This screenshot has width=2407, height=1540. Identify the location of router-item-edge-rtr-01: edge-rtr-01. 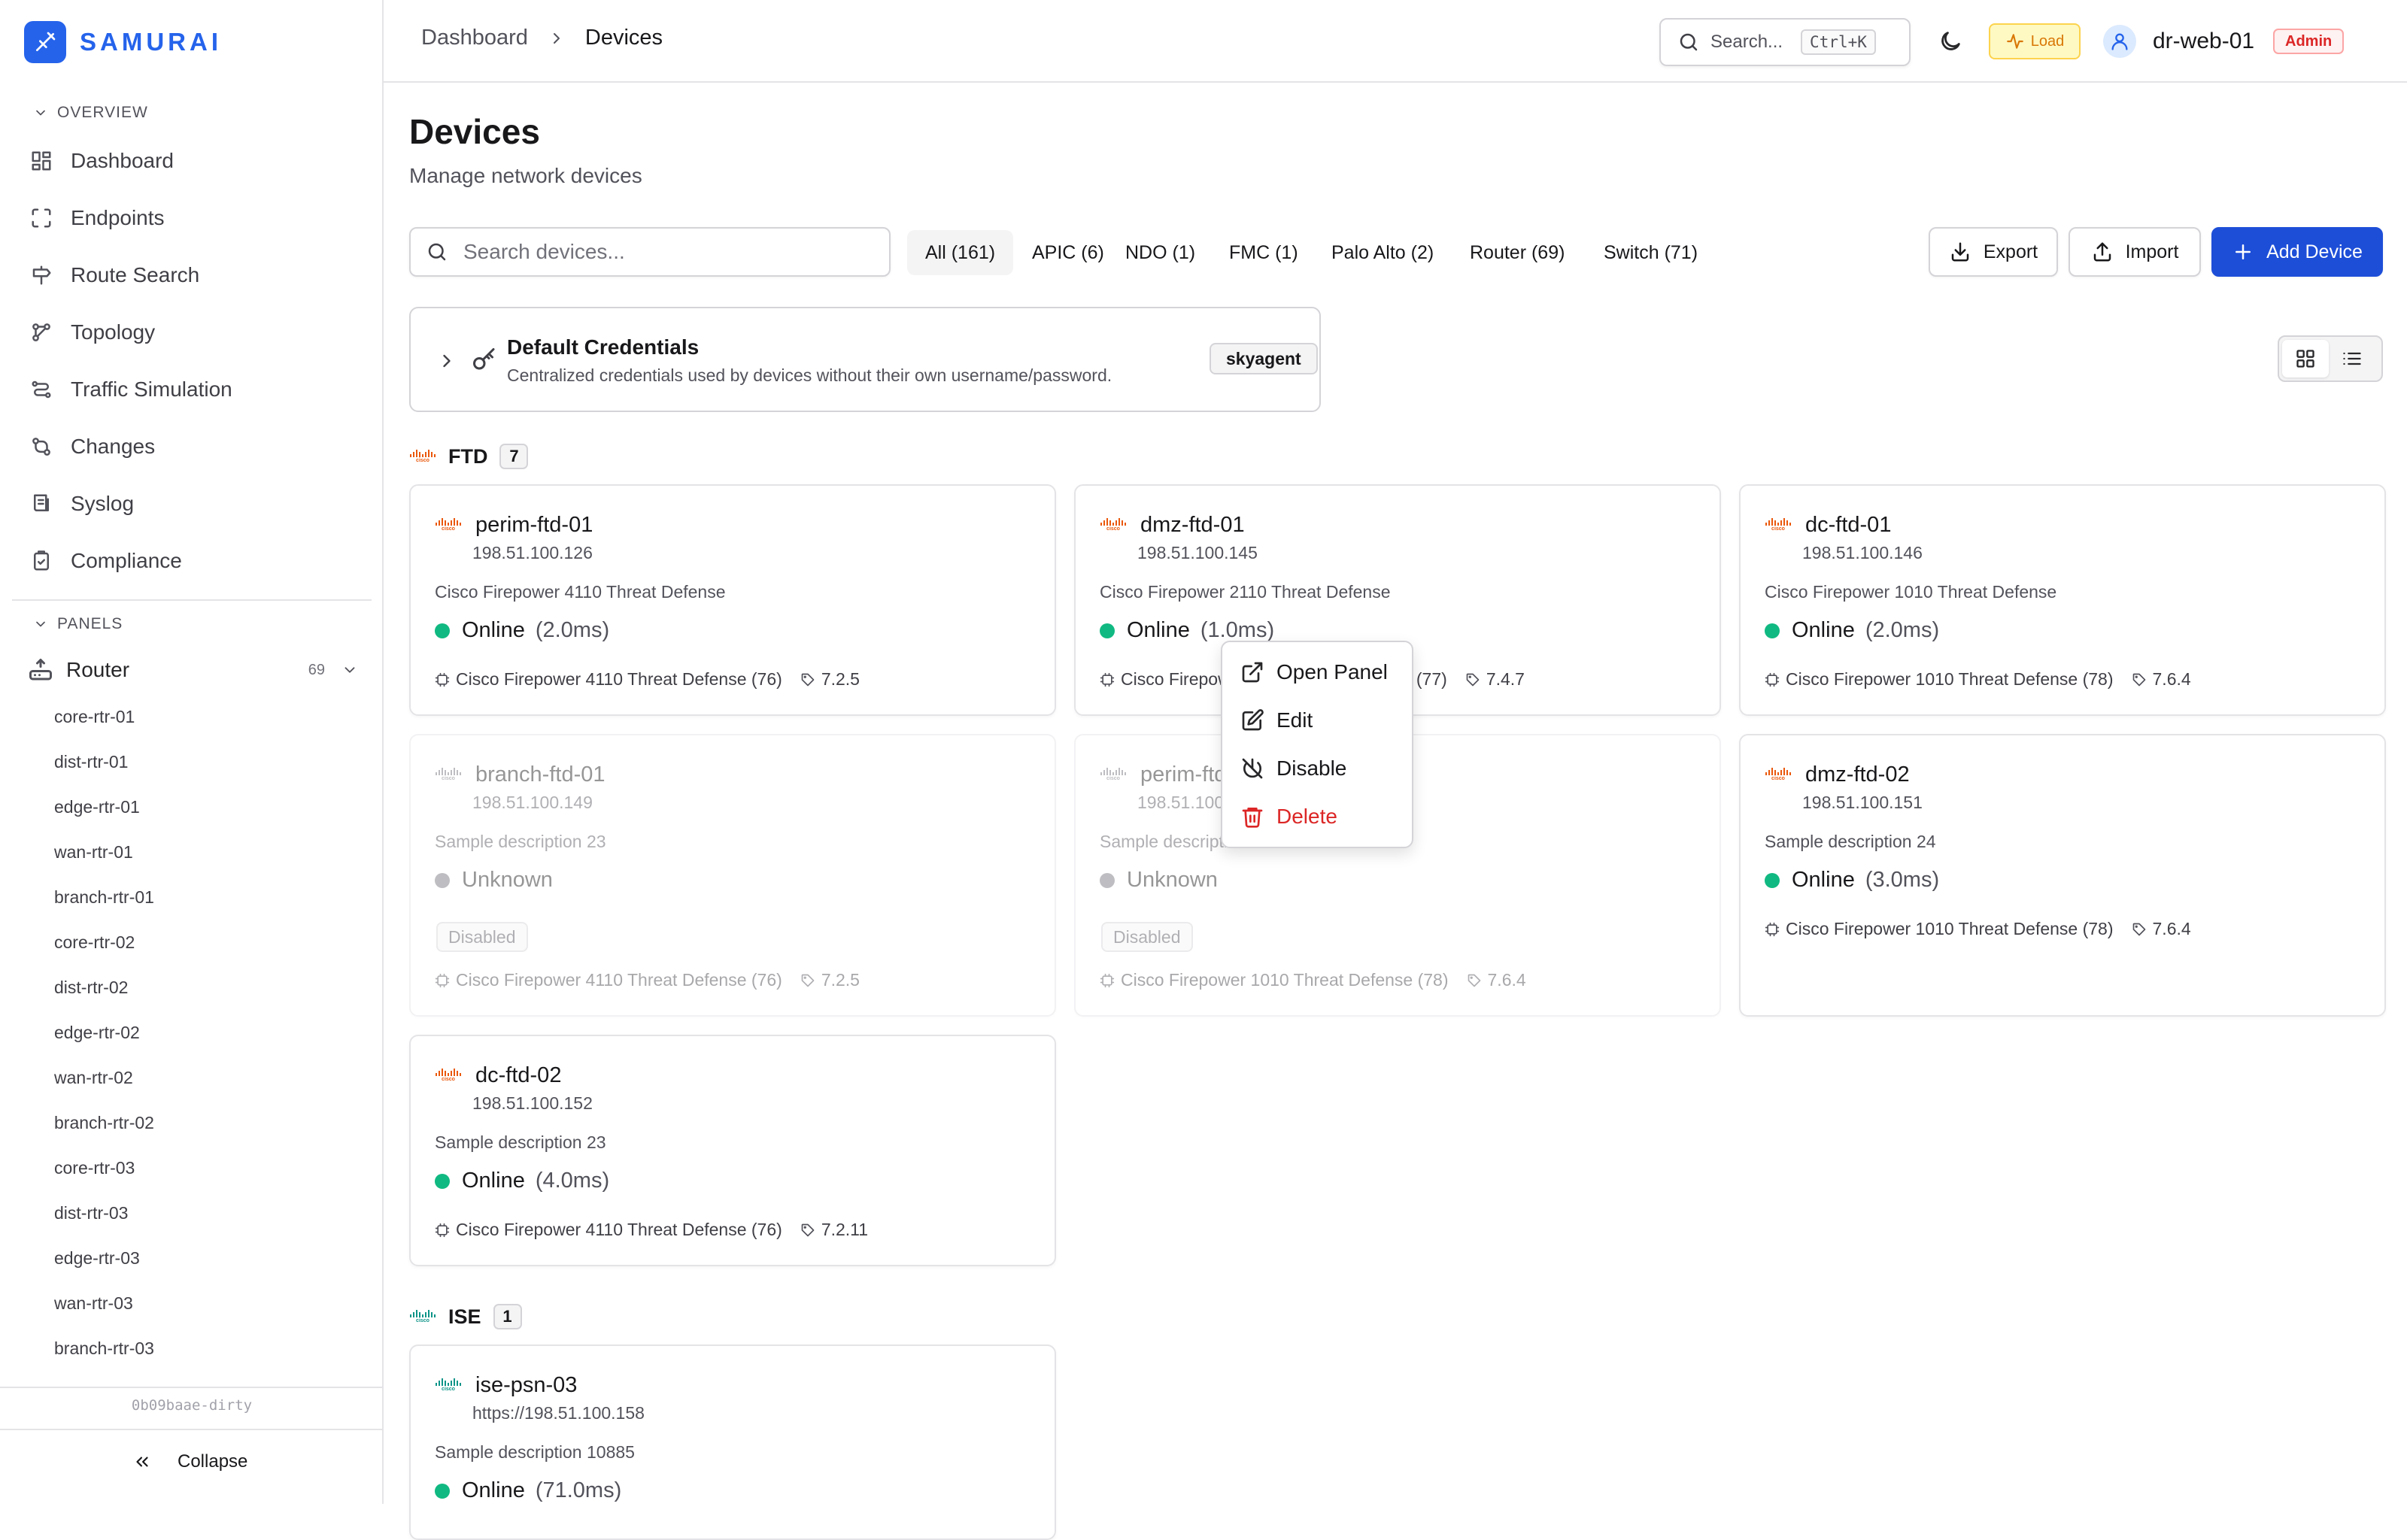
(97, 807).